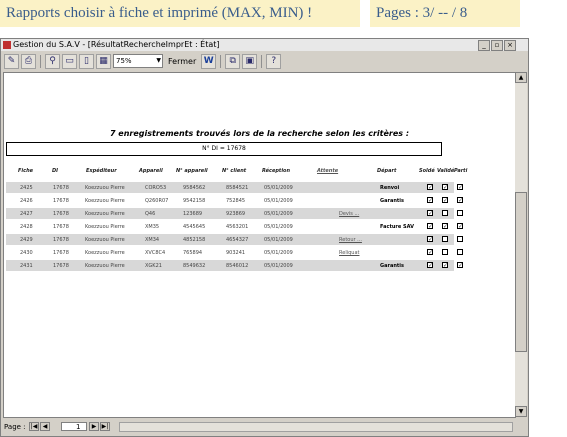  Describe the element at coordinates (69, 61) in the screenshot. I see `one-page-icon: ▭` at that location.